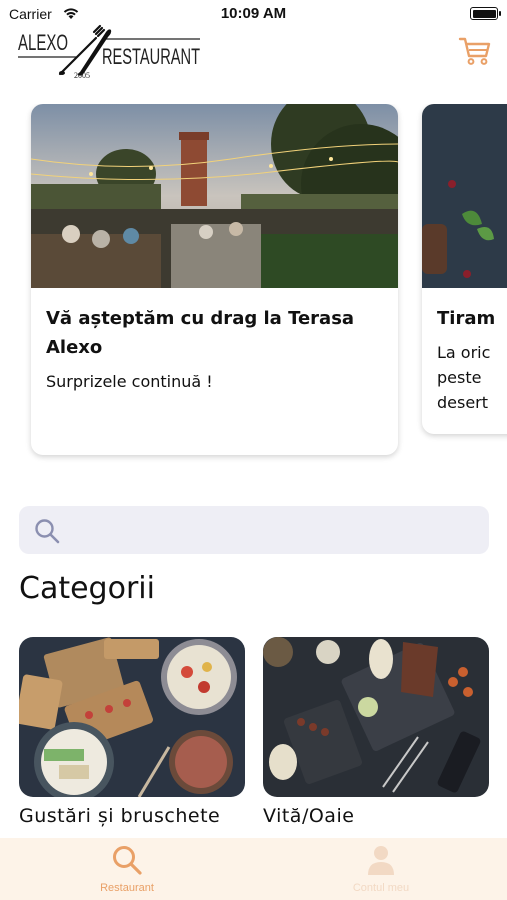  What do you see at coordinates (120, 816) in the screenshot?
I see `category-label: Gustări și bruschete` at bounding box center [120, 816].